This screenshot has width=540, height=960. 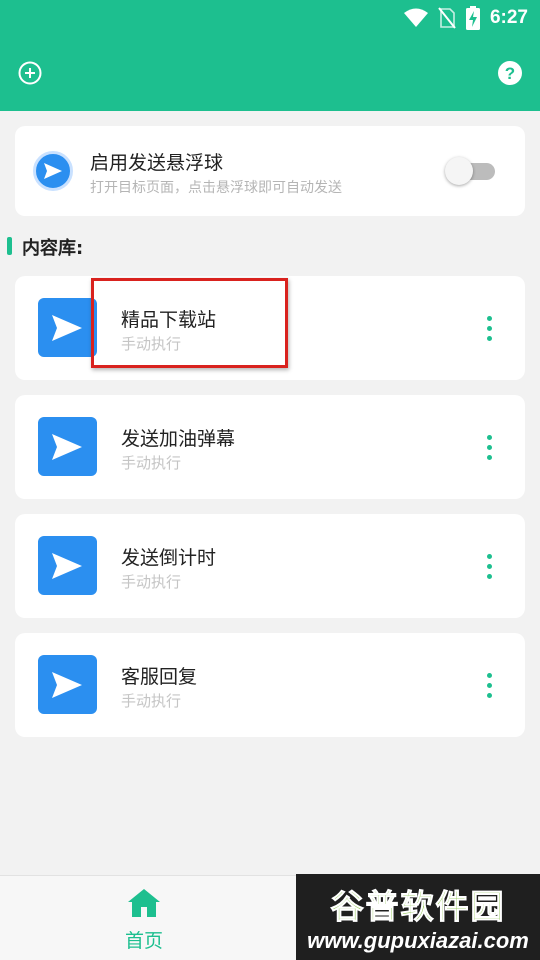 What do you see at coordinates (157, 163) in the screenshot?
I see `floating-ball-title: 启用发送悬浮球` at bounding box center [157, 163].